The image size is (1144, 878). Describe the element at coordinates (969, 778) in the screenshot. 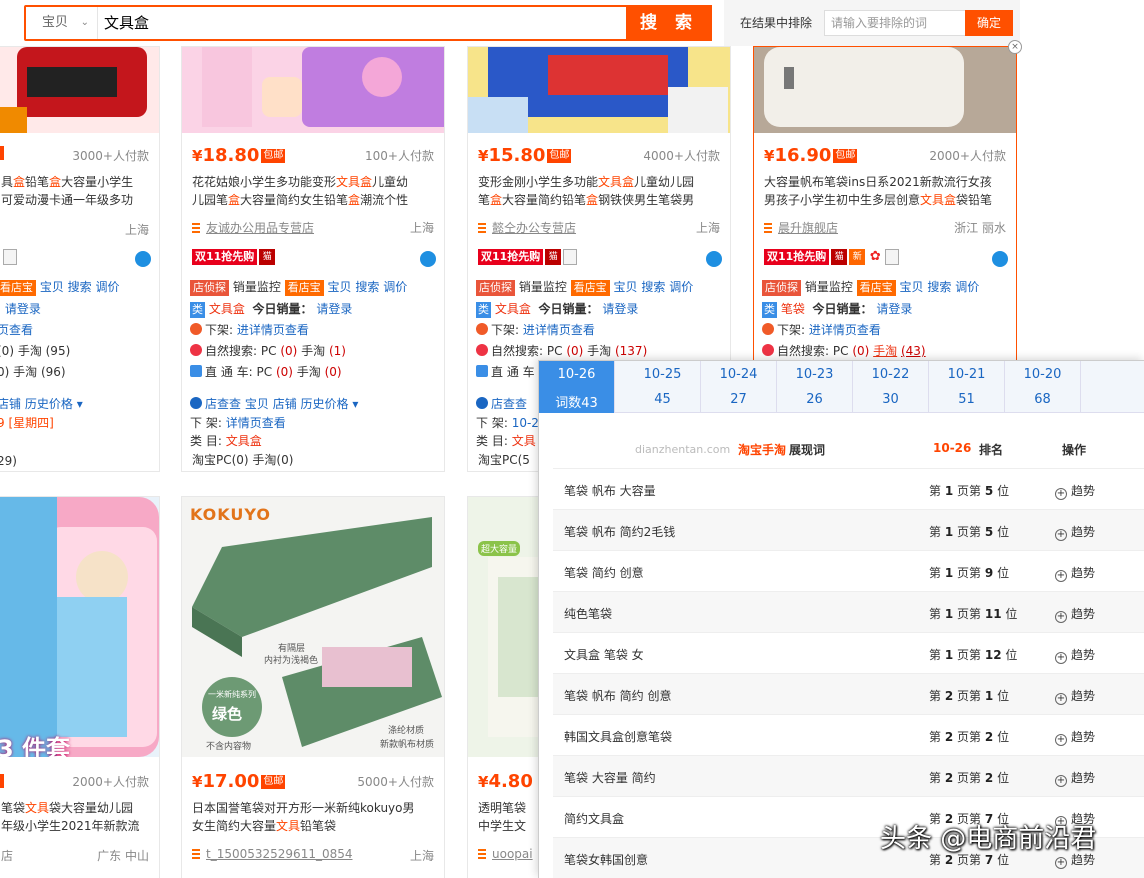

I see `rank-cell: 第 2 页第 2 位` at that location.